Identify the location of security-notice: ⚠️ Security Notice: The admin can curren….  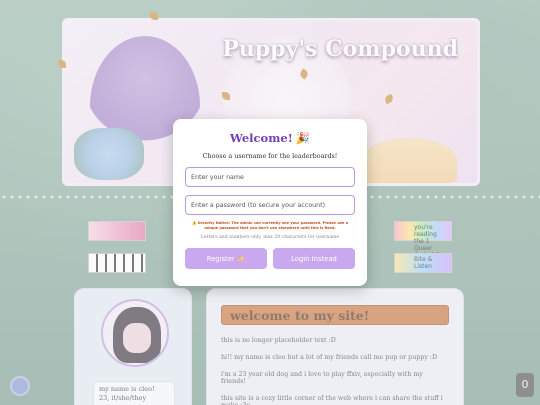
(270, 225).